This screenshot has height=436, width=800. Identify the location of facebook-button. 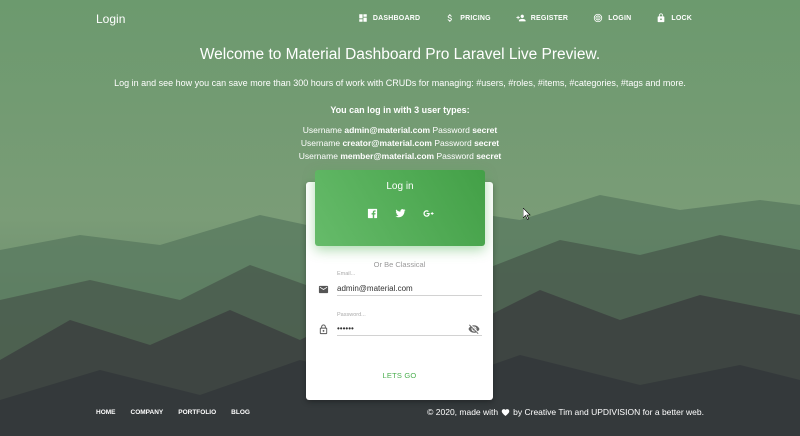
(372, 213).